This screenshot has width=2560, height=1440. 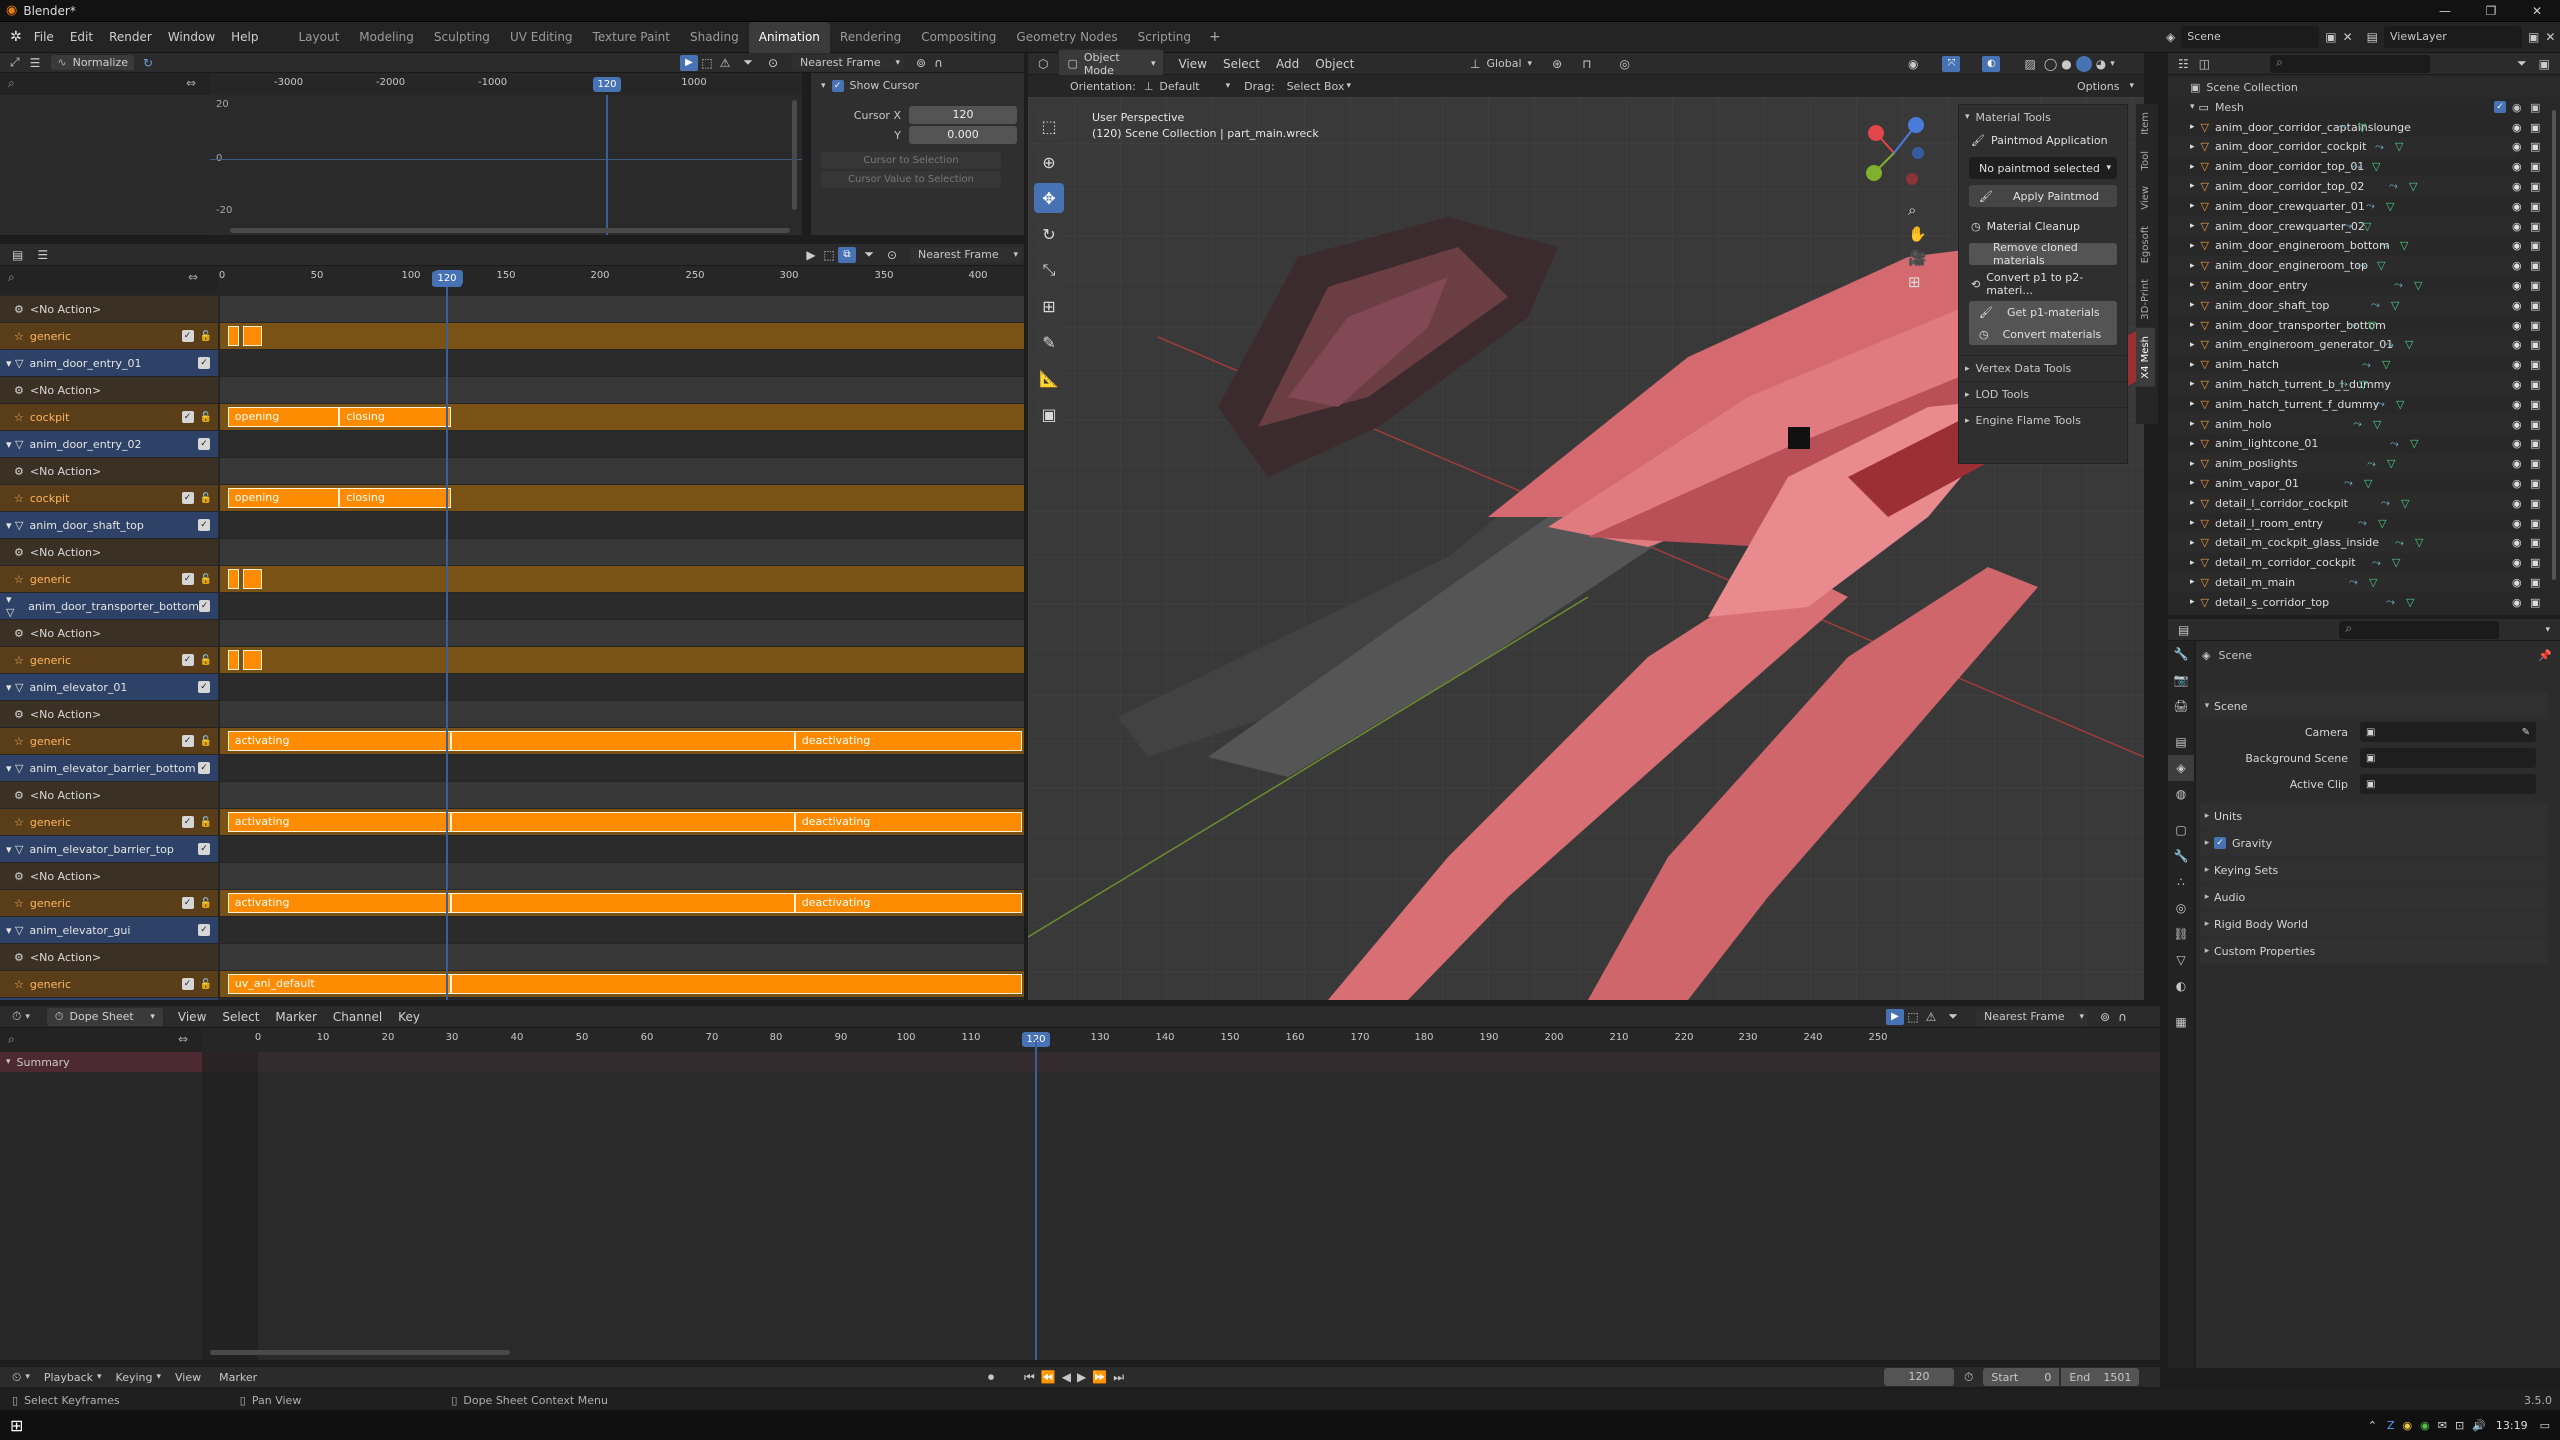 What do you see at coordinates (92, 62) in the screenshot?
I see `normalize-button: ∿ Normalize` at bounding box center [92, 62].